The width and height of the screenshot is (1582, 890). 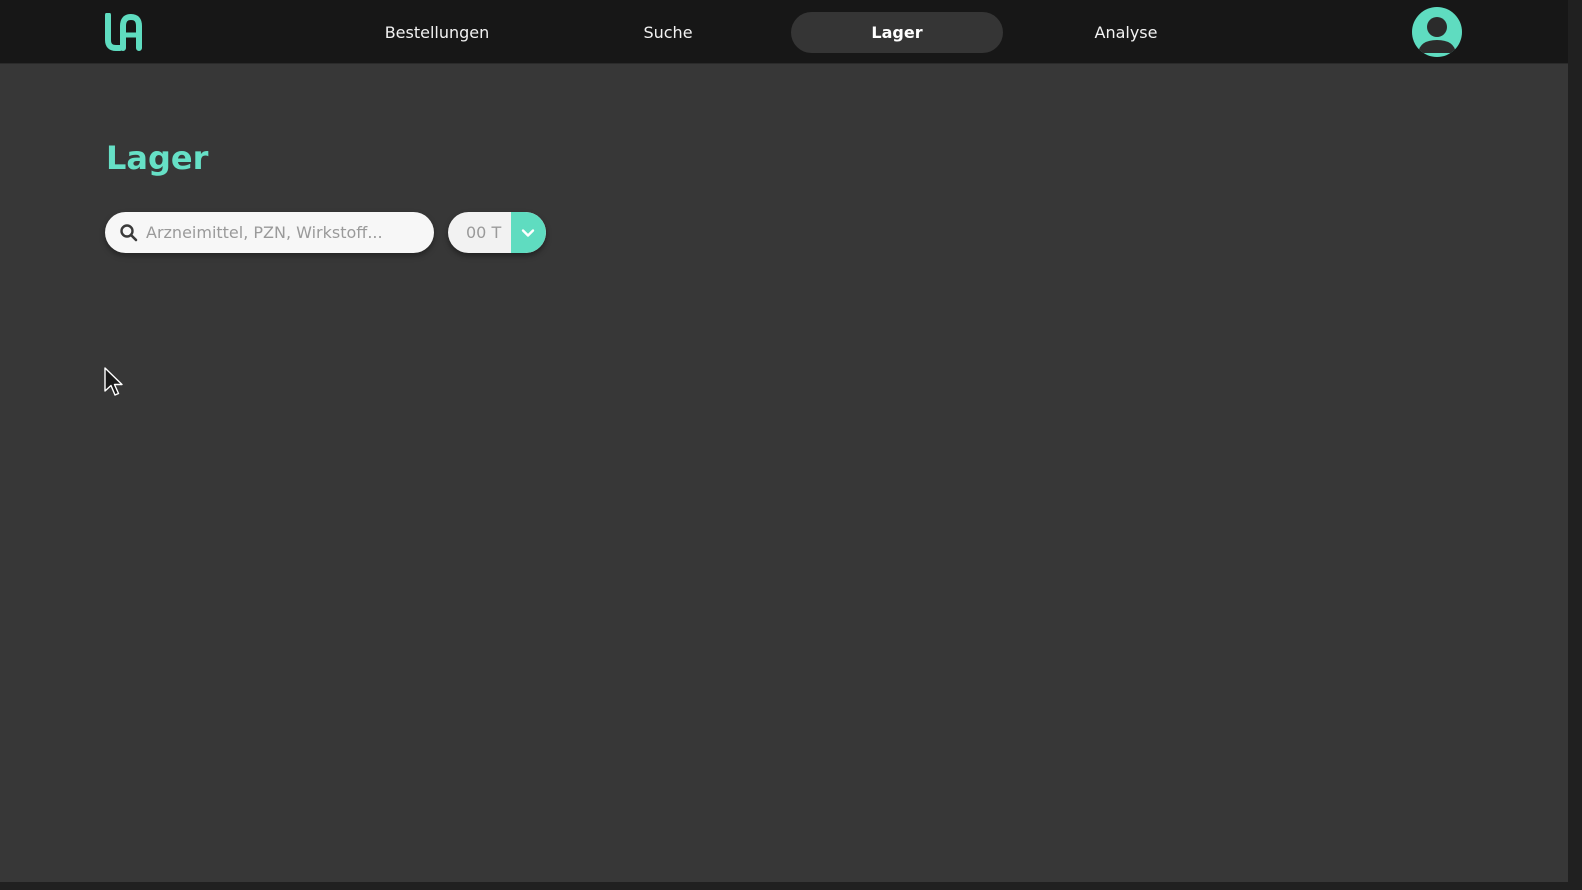 I want to click on user-avatar-button, so click(x=1437, y=32).